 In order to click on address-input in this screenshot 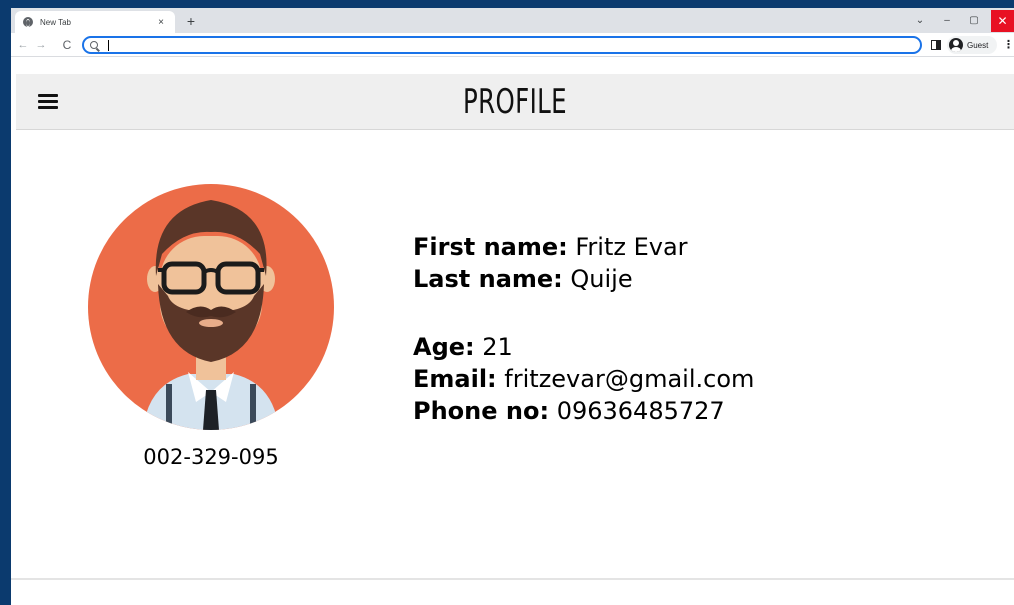, I will do `click(494, 45)`.